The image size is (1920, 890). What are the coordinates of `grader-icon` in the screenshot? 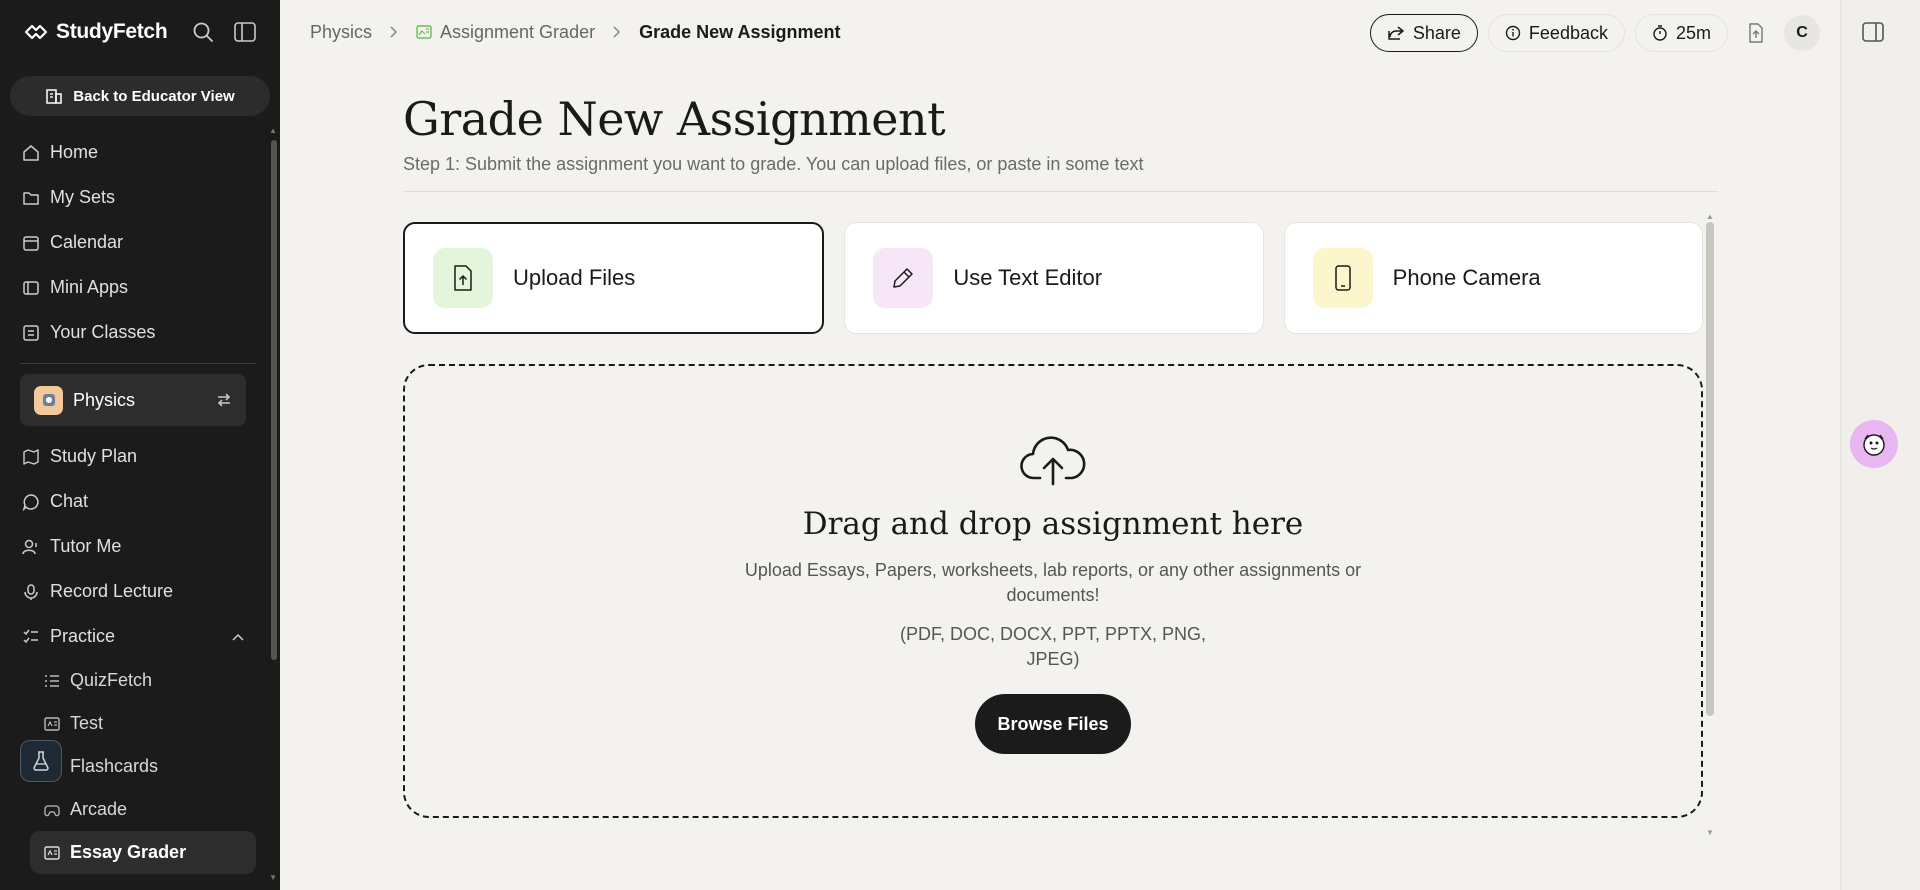 It's located at (52, 853).